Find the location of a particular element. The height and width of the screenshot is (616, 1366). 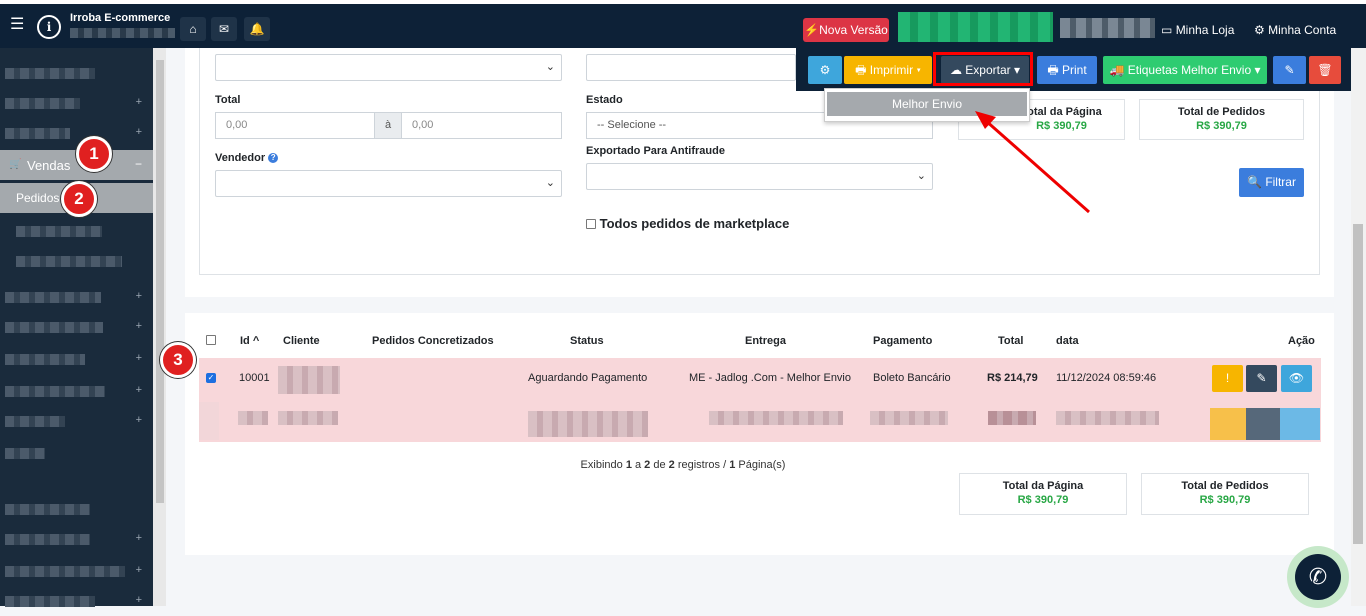

minha-conta-label: Minha Conta is located at coordinates (1302, 30).